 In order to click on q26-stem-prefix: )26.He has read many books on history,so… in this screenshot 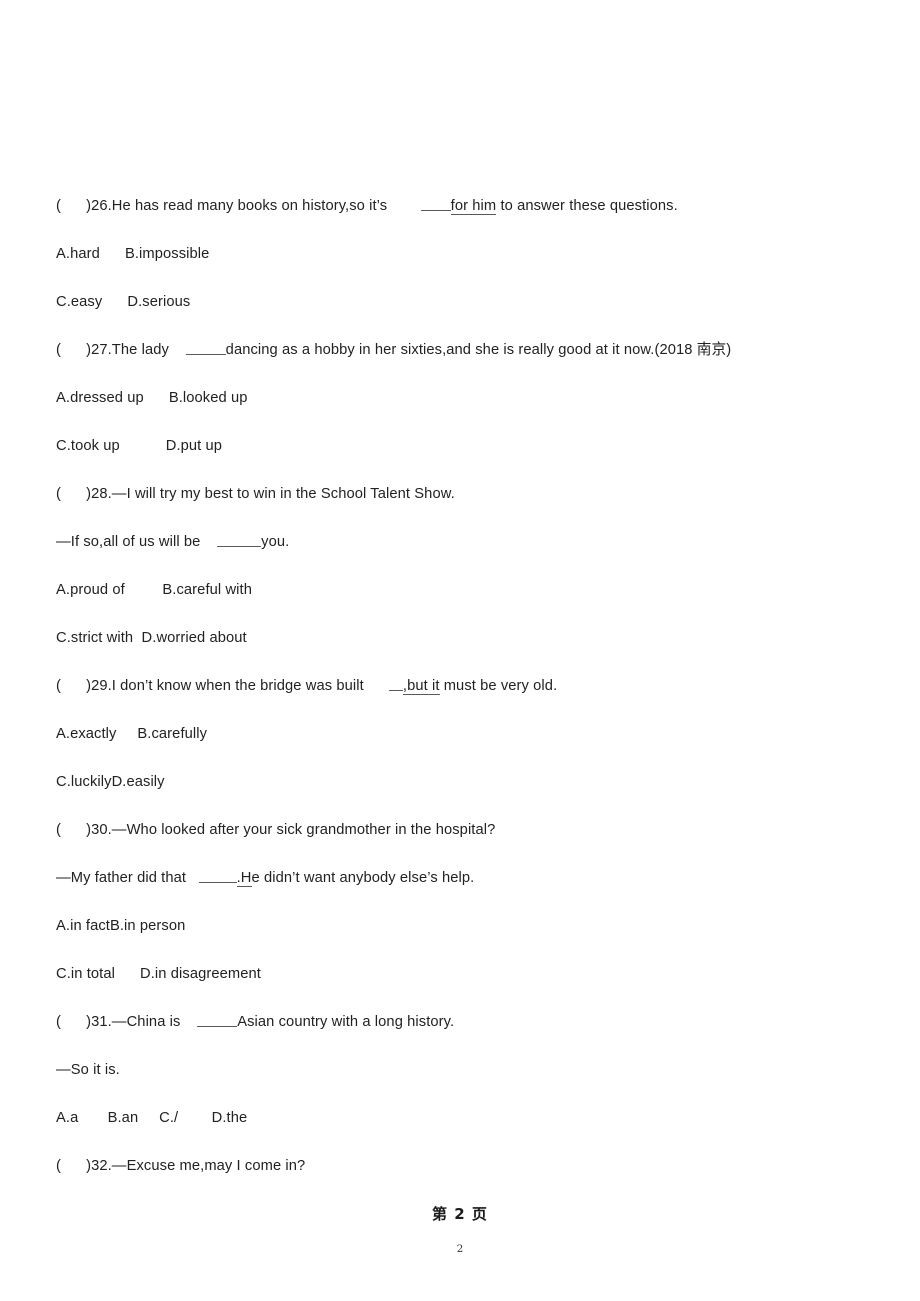, I will do `click(237, 206)`.